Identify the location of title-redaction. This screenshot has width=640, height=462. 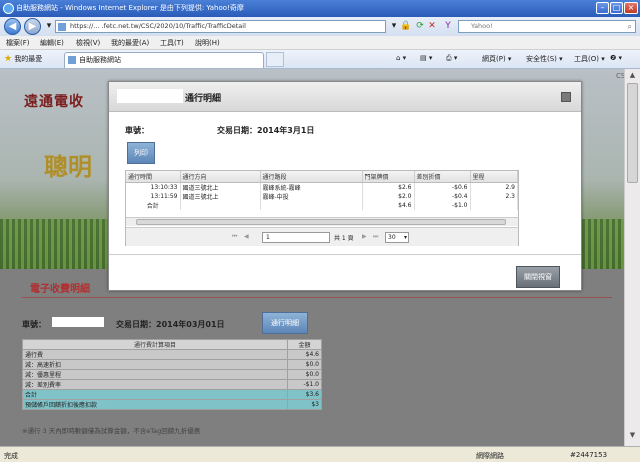
(150, 96).